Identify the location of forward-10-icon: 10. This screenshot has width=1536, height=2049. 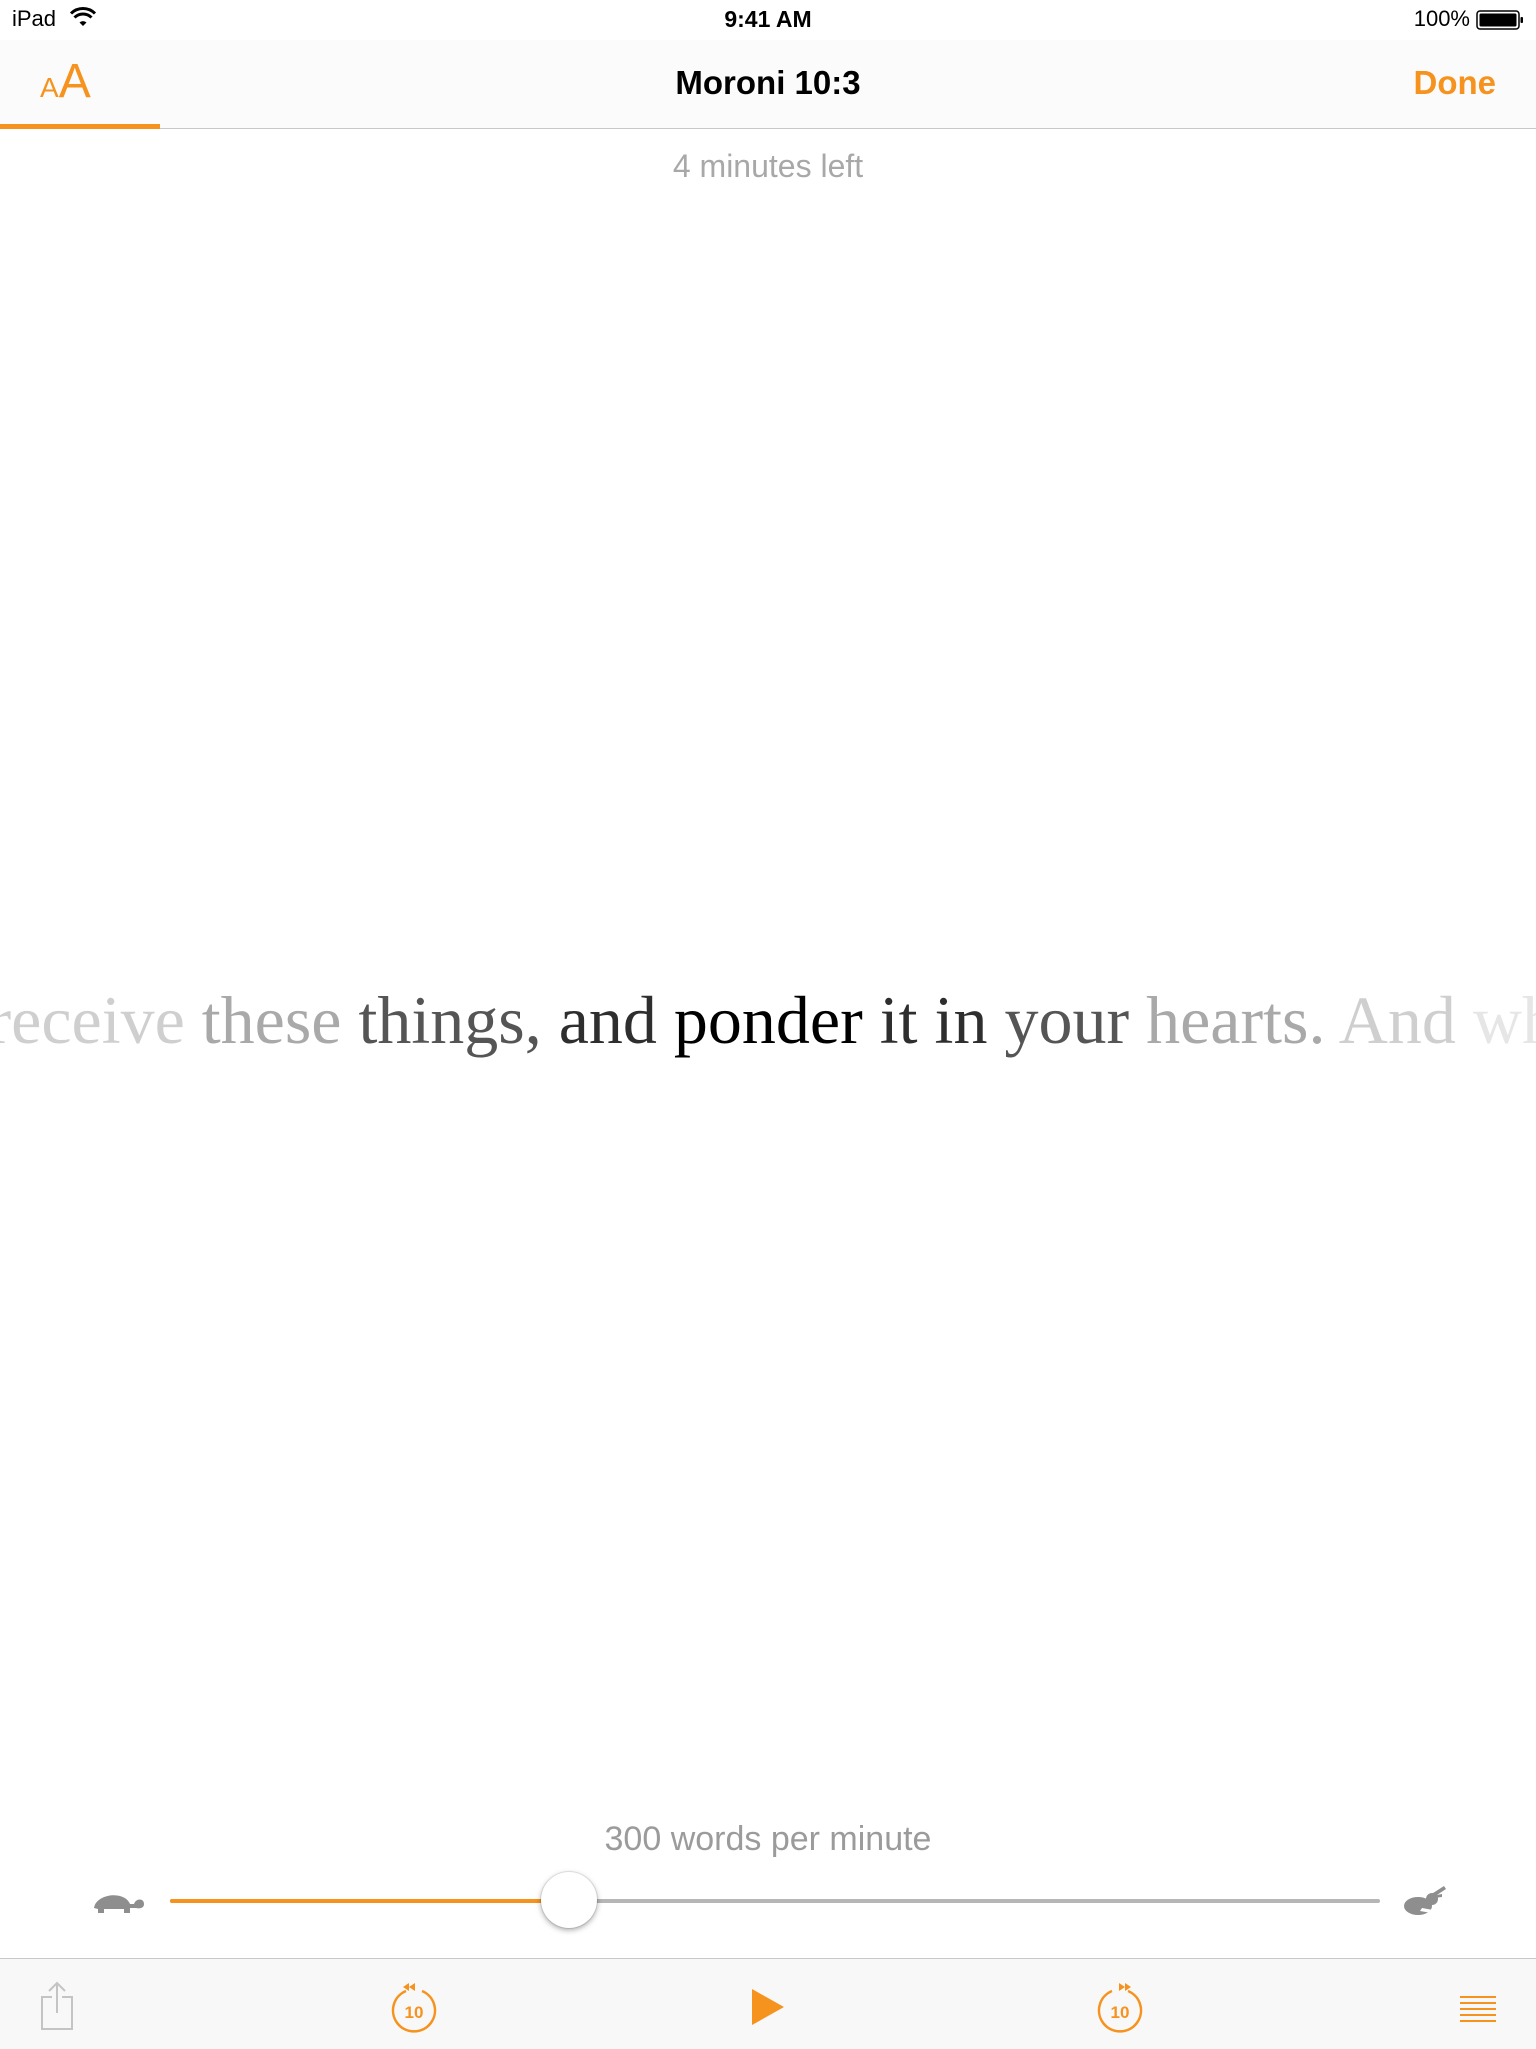
(1120, 2008).